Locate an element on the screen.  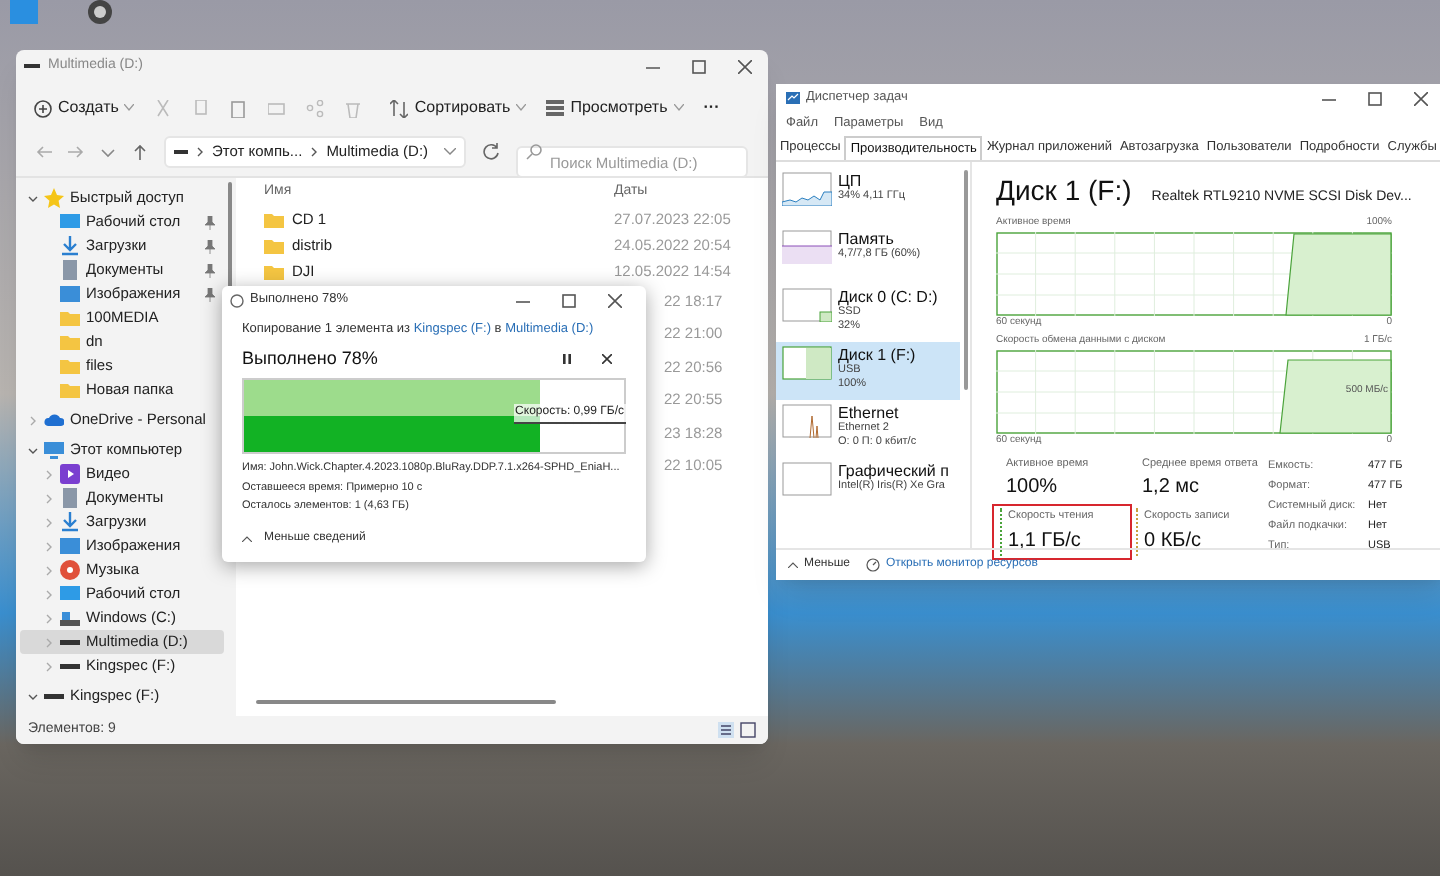
chart-icon is located at coordinates (793, 98).